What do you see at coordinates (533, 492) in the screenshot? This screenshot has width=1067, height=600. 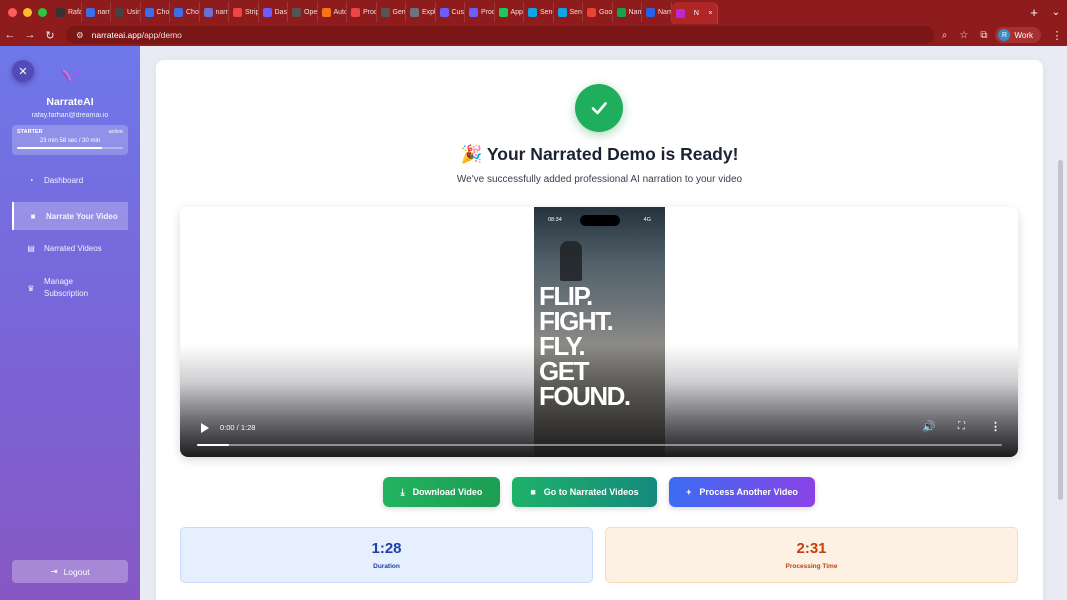 I see `video-camera-icon: ■` at bounding box center [533, 492].